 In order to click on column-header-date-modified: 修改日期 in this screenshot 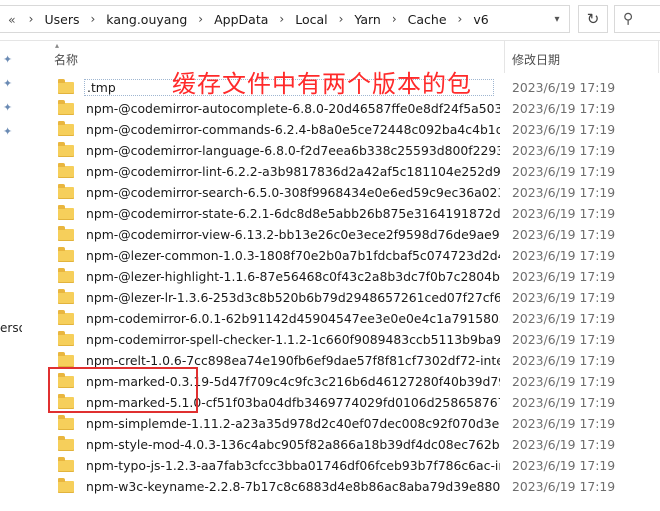, I will do `click(536, 59)`.